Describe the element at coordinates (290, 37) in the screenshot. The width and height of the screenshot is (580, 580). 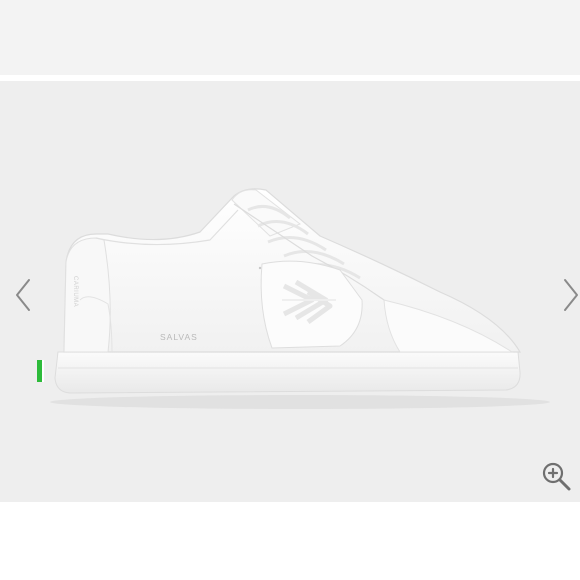
I see `top-bar` at that location.